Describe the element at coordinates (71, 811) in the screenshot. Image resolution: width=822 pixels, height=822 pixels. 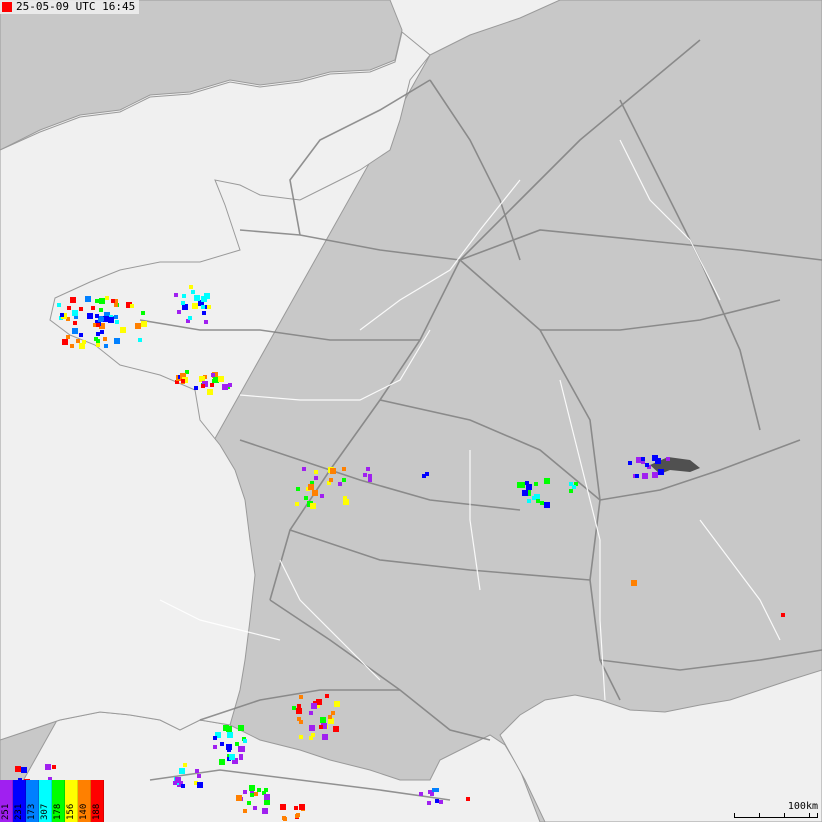
I see `legend-label: 156` at that location.